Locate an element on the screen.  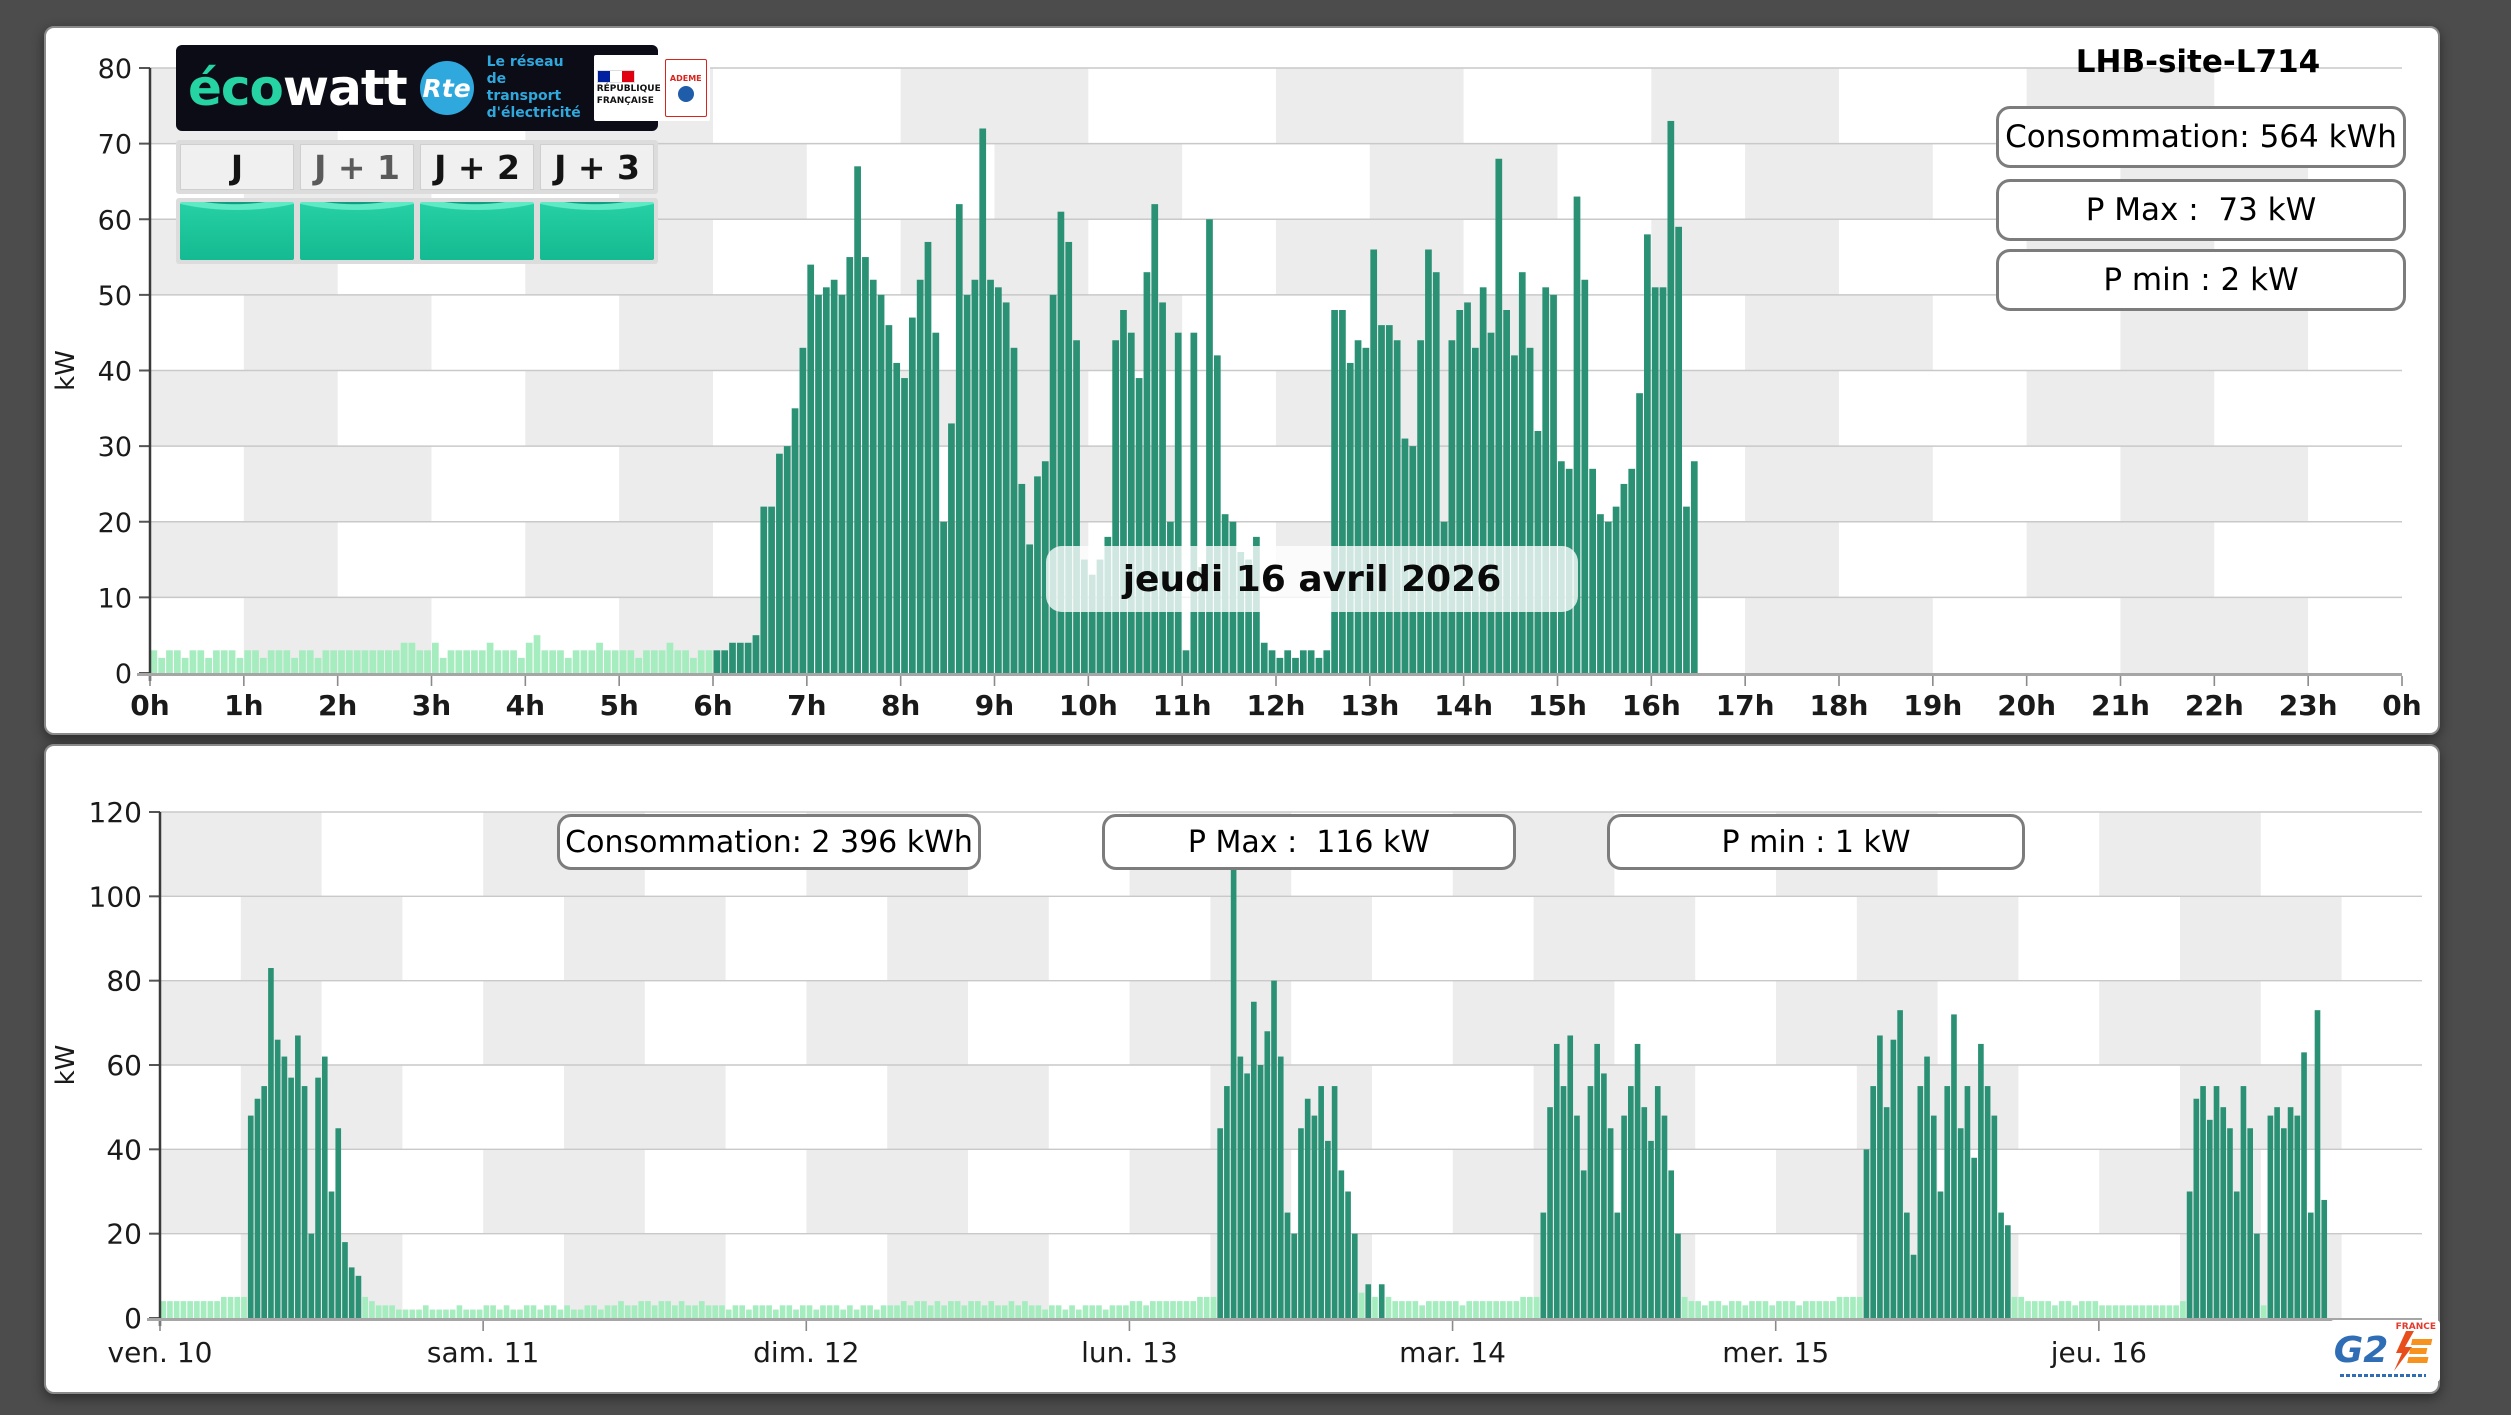
svg-text: 17h is located at coordinates (1745, 705).